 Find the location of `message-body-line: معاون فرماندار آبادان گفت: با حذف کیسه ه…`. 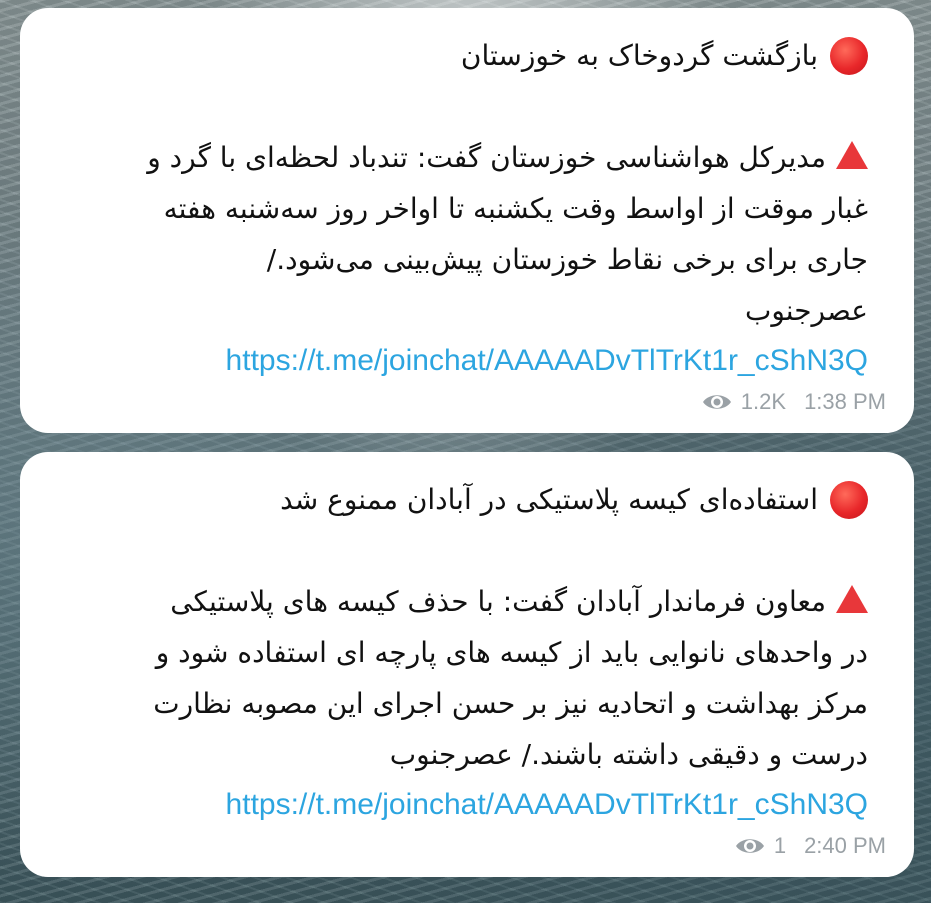

message-body-line: معاون فرماندار آبادان گفت: با حذف کیسه ه… is located at coordinates (467, 601).